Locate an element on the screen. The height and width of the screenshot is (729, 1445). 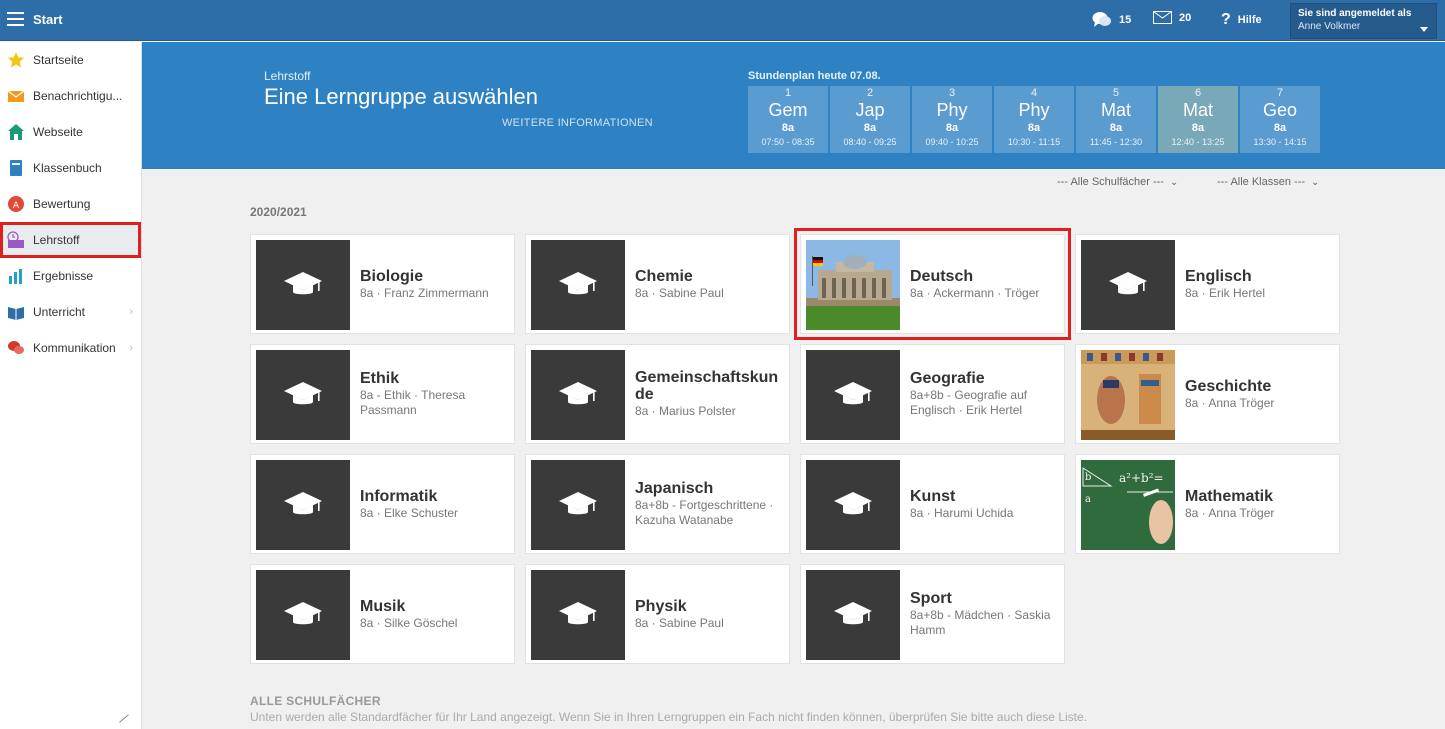
learning-group-card: Chemie 8a · Sabine Paul is located at coordinates (657, 284).